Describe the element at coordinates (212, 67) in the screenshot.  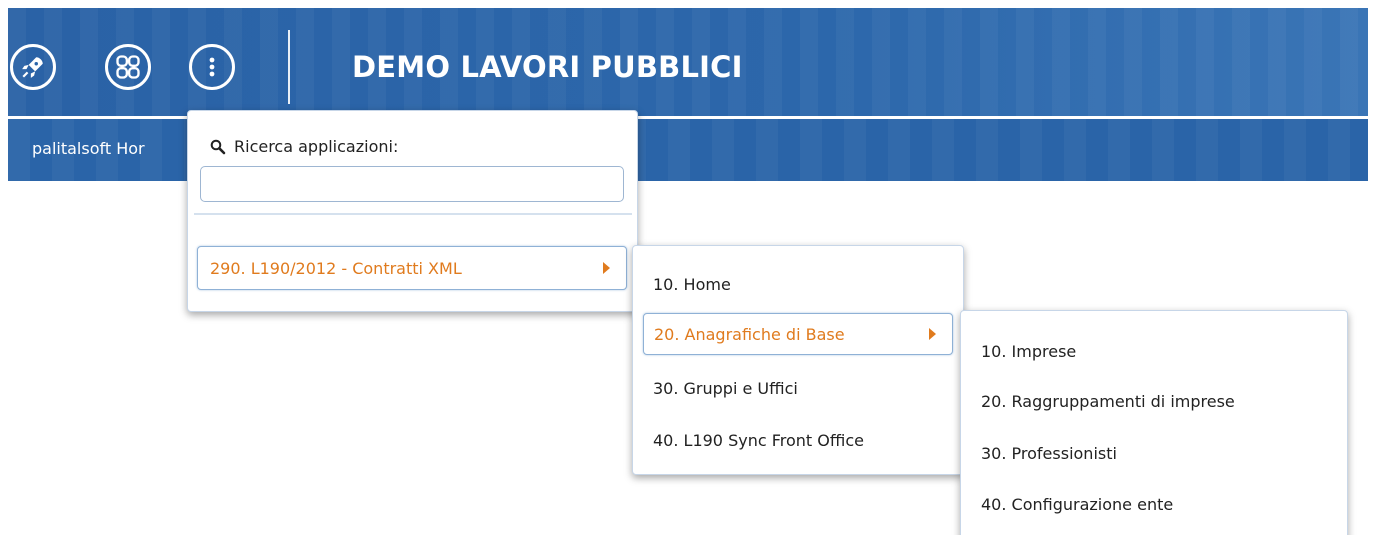
I see `more-vertical-icon` at that location.